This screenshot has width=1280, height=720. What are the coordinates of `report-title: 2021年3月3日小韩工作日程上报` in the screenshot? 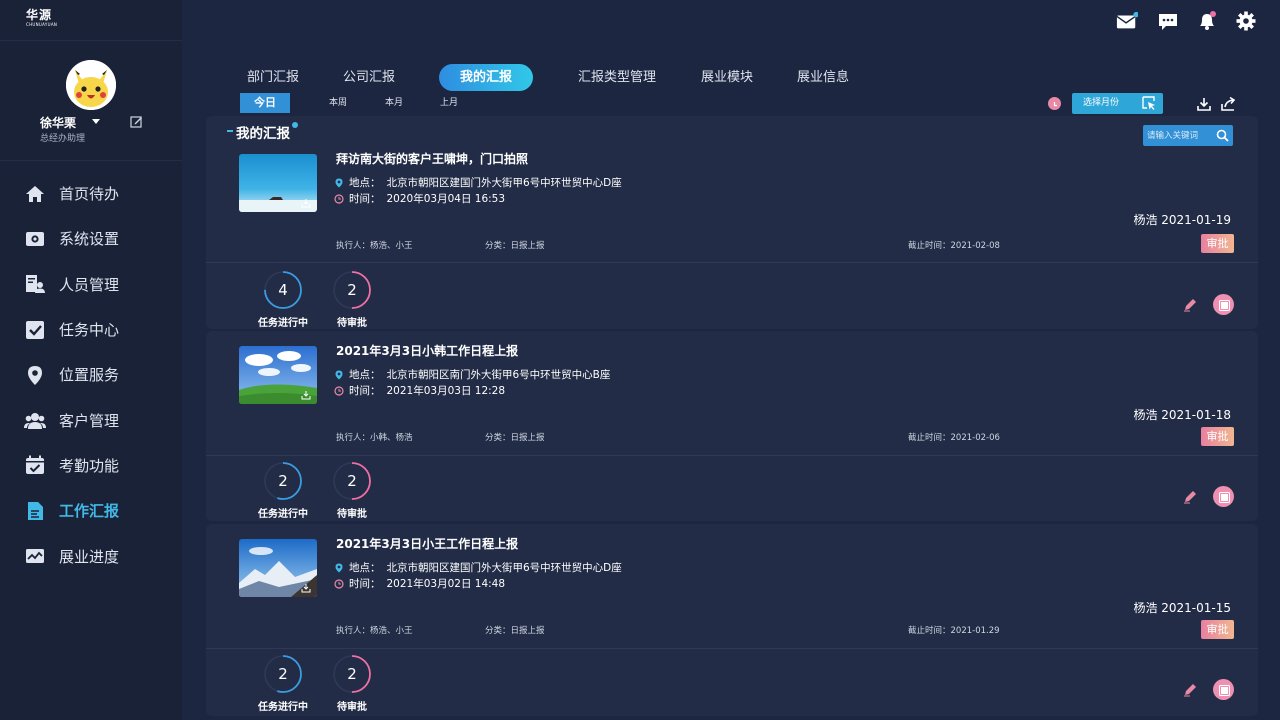 It's located at (427, 350).